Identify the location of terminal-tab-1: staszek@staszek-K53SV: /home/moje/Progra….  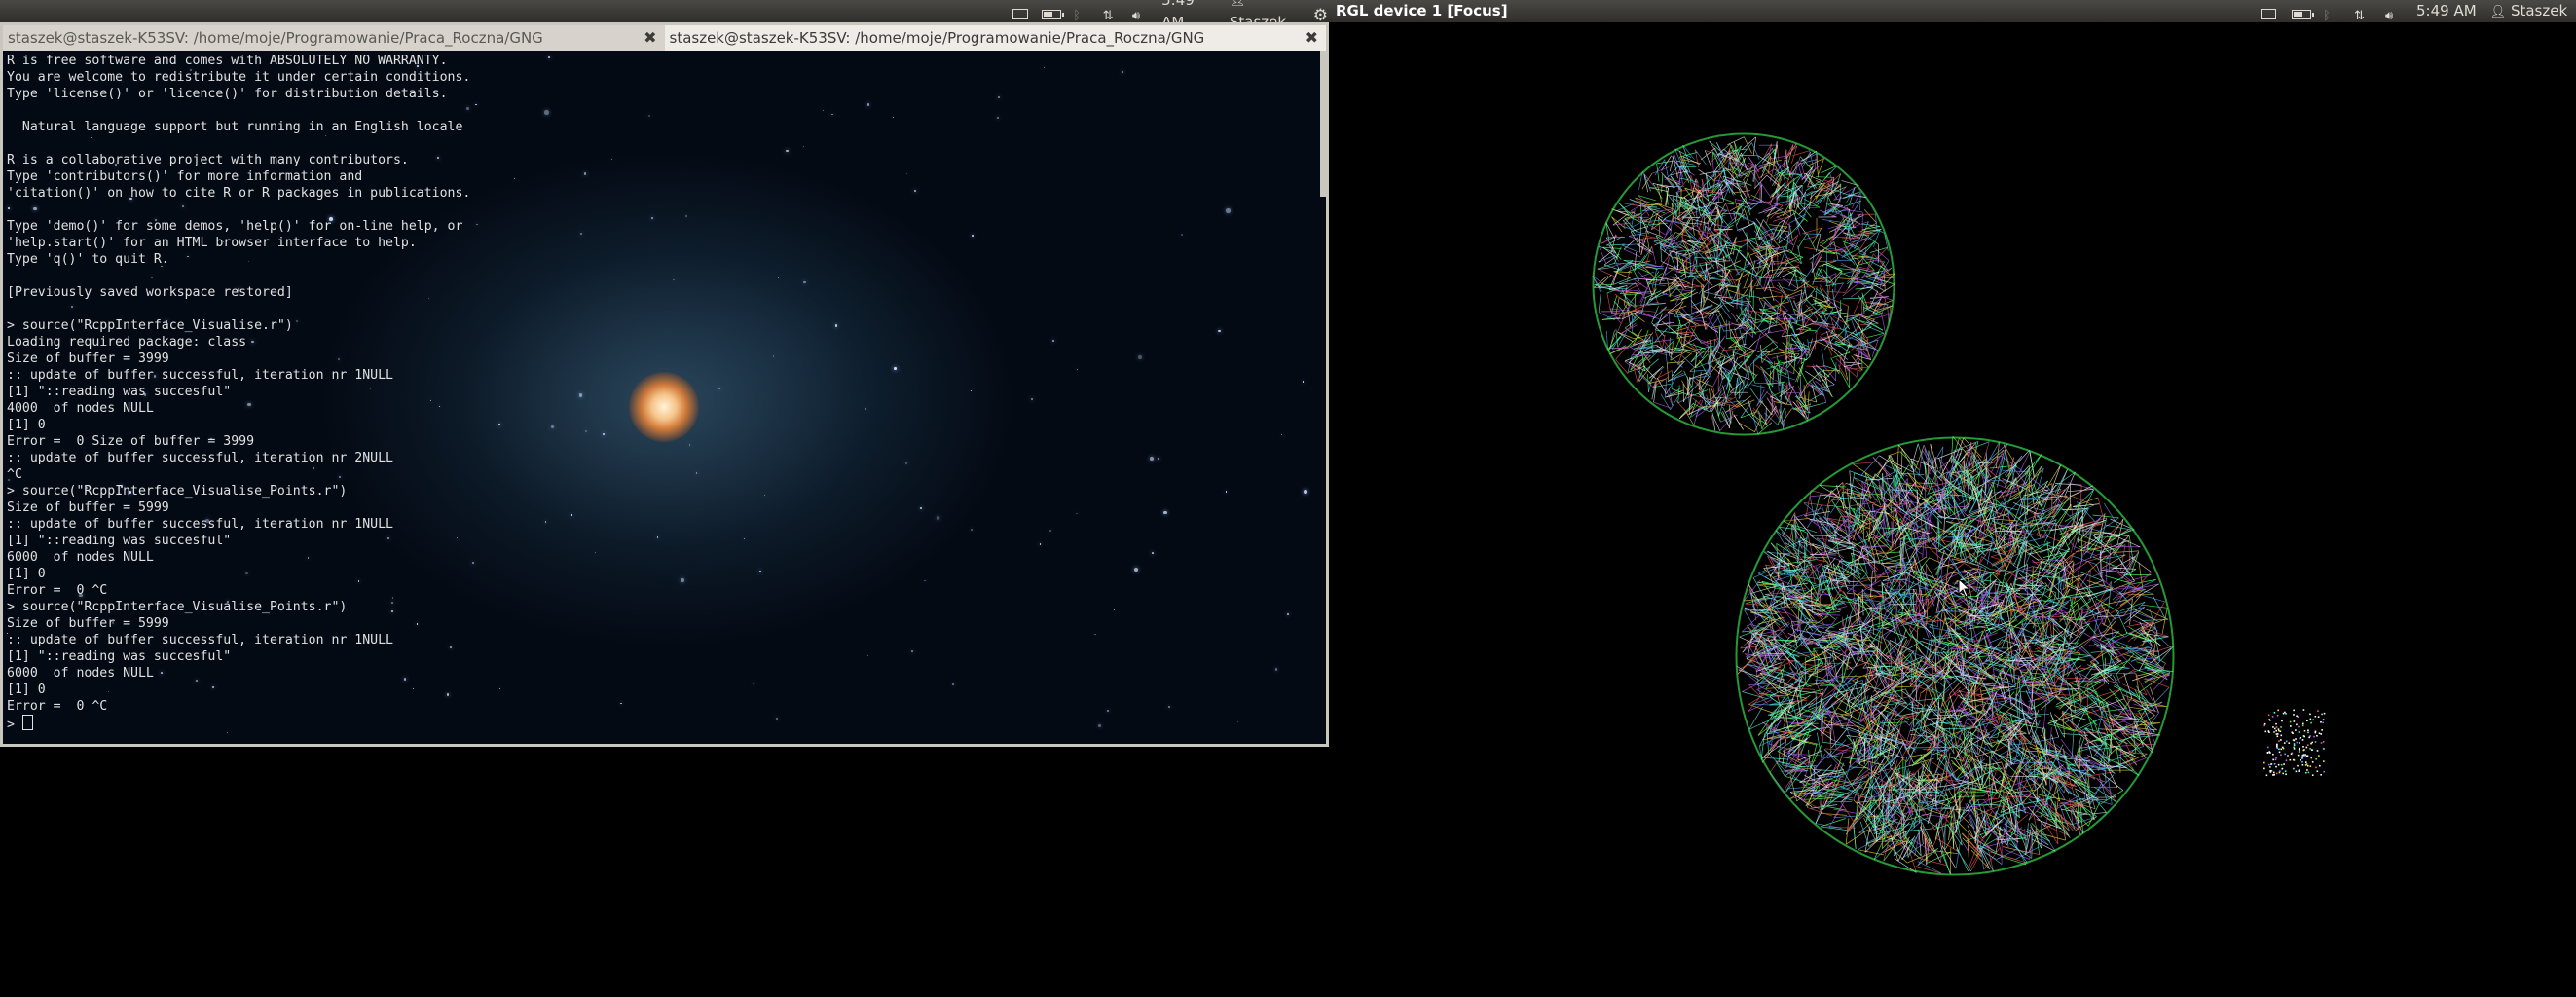
(334, 38).